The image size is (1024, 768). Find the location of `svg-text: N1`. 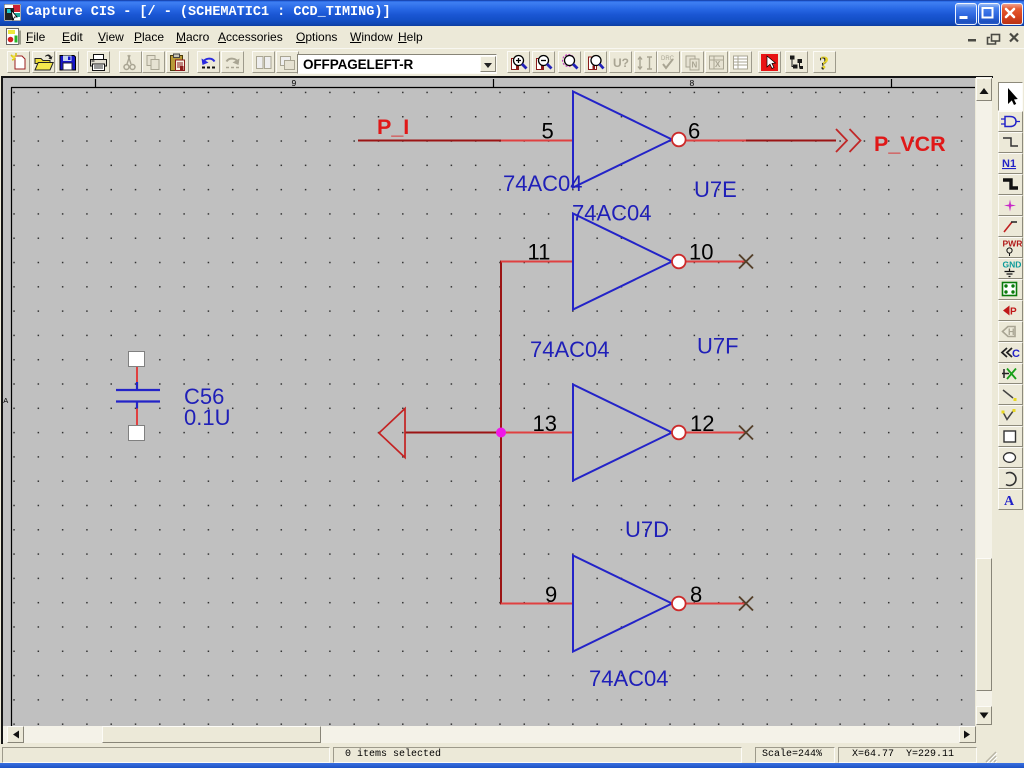

svg-text: N1 is located at coordinates (1009, 164).